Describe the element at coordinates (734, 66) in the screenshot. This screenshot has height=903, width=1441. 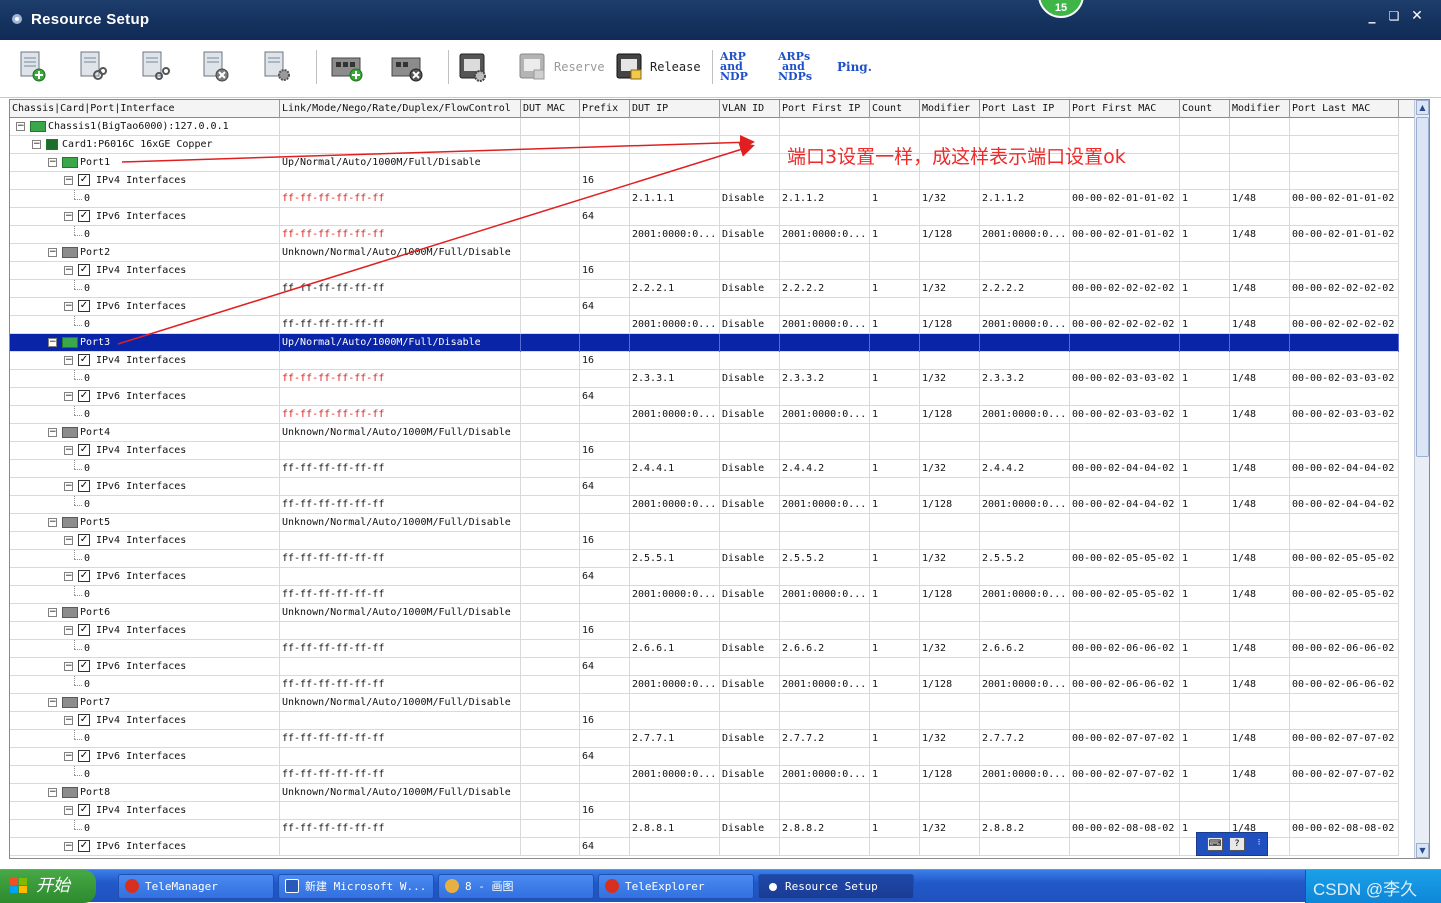
I see `arp-ndp-button: ARP and NDP` at that location.